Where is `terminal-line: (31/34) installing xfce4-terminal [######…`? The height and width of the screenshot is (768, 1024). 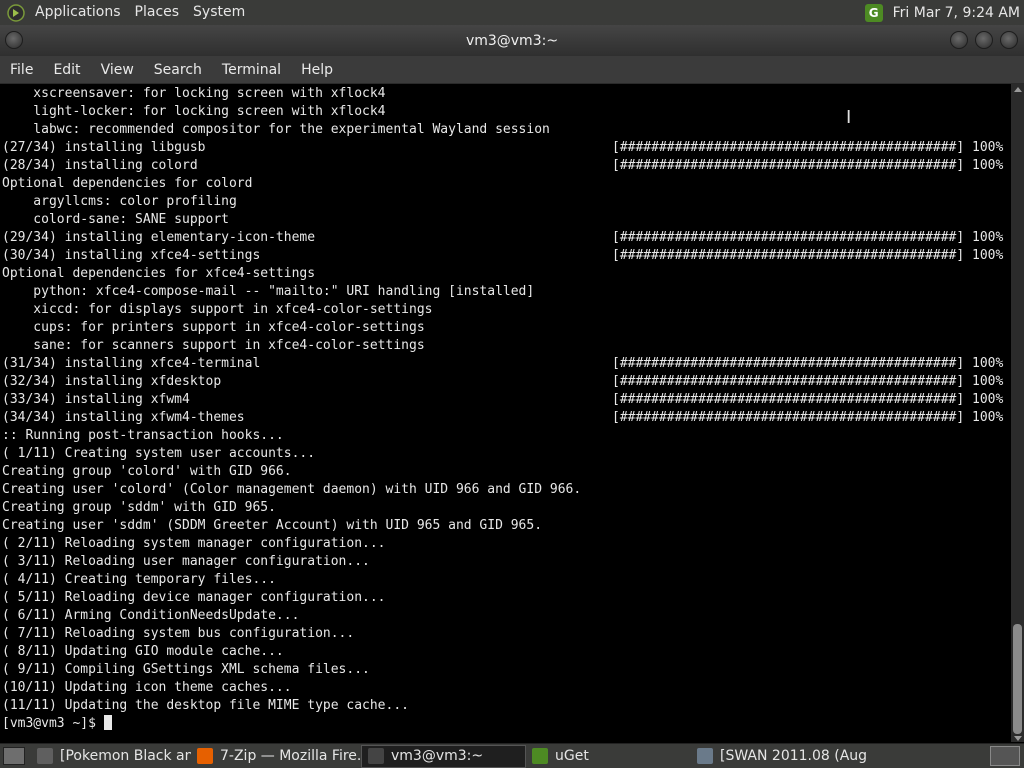
terminal-line: (31/34) installing xfce4-terminal [######… is located at coordinates (506, 364).